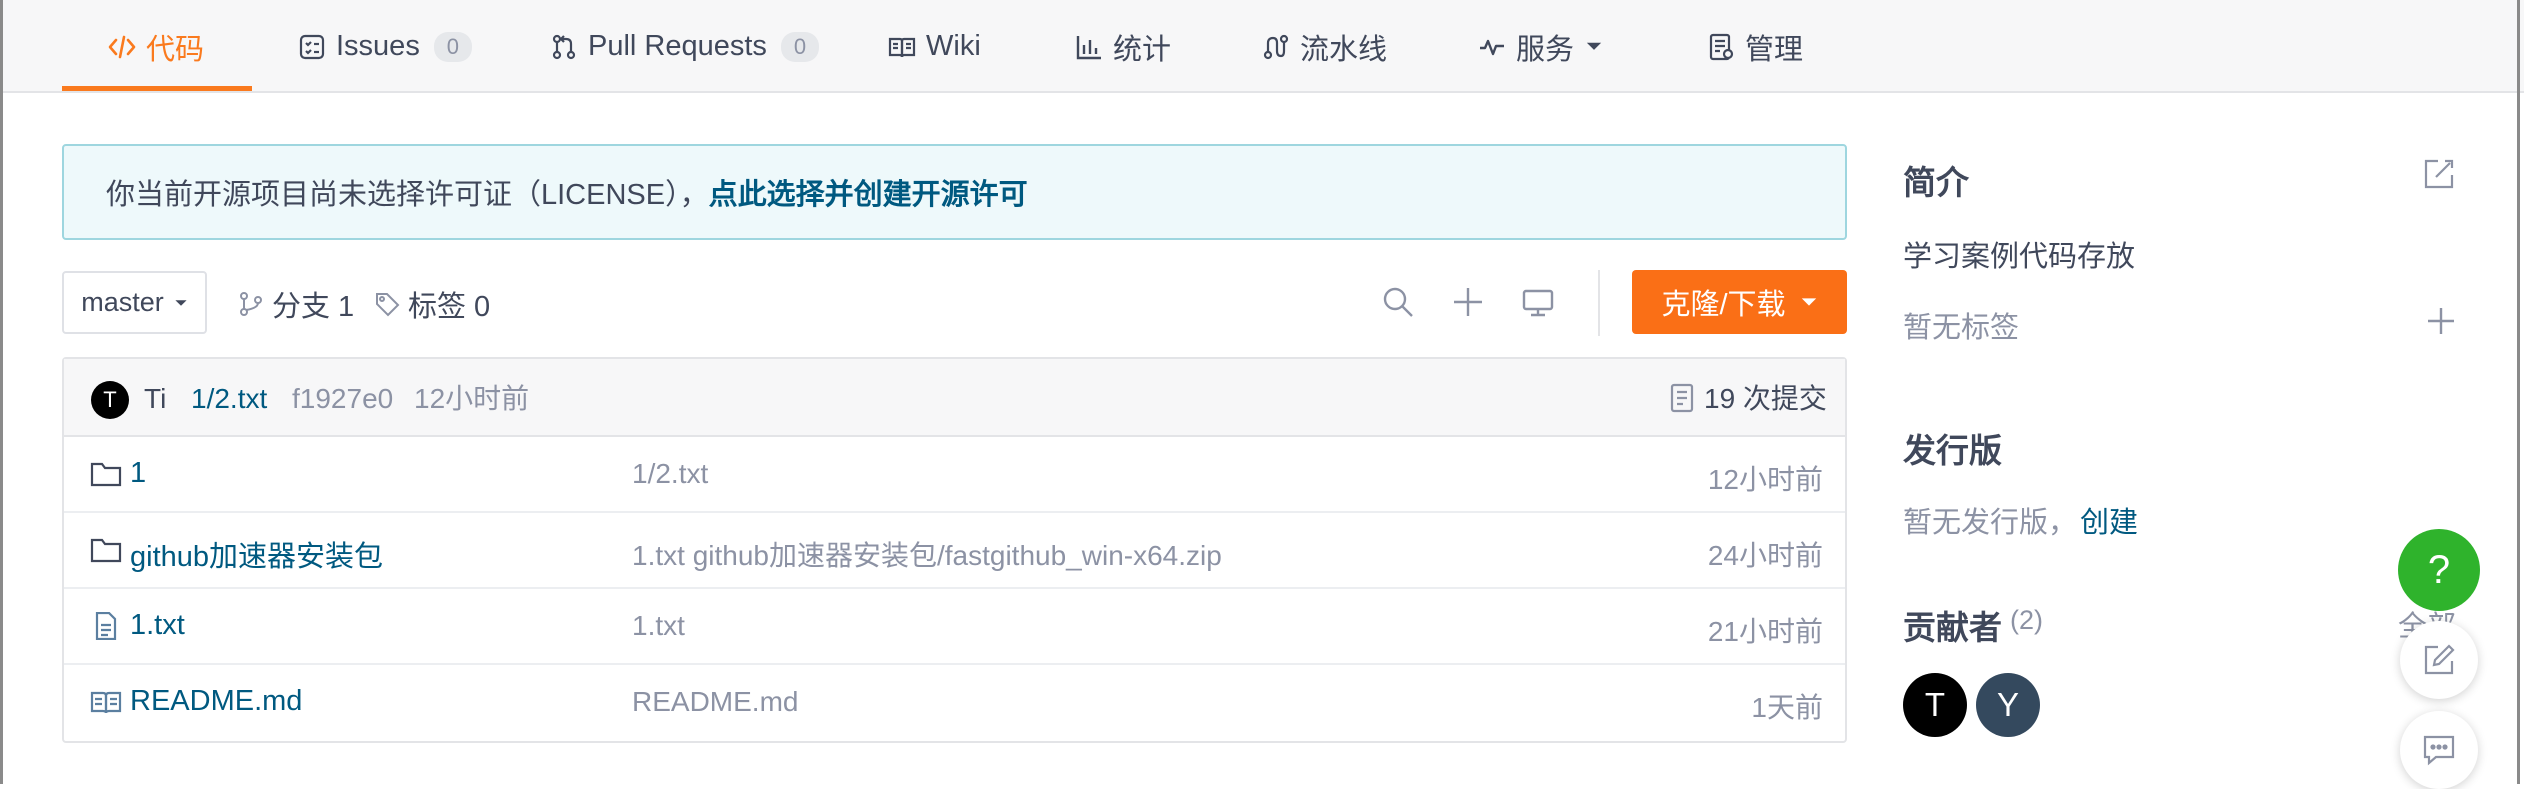  I want to click on chat-icon, so click(2439, 750).